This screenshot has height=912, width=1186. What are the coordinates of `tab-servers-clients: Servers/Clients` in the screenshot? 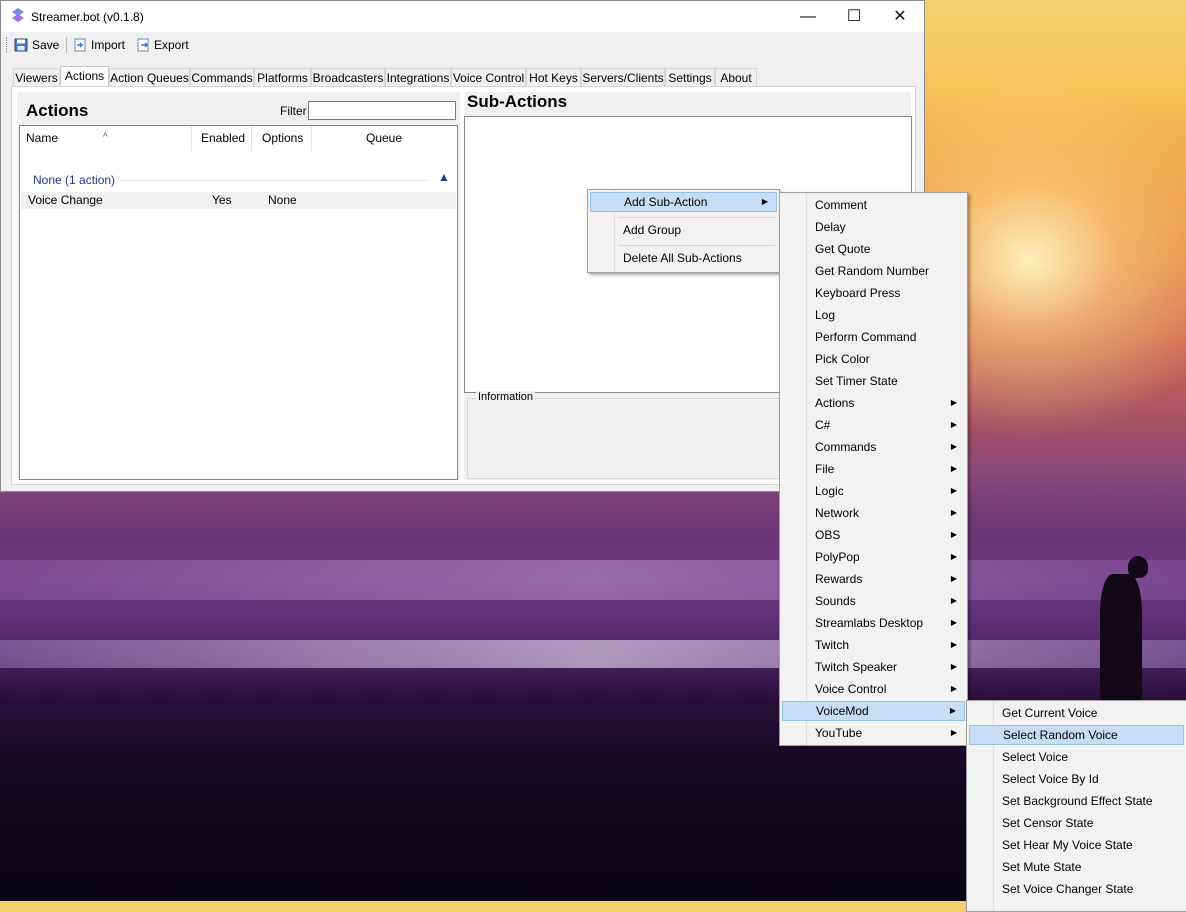 It's located at (623, 77).